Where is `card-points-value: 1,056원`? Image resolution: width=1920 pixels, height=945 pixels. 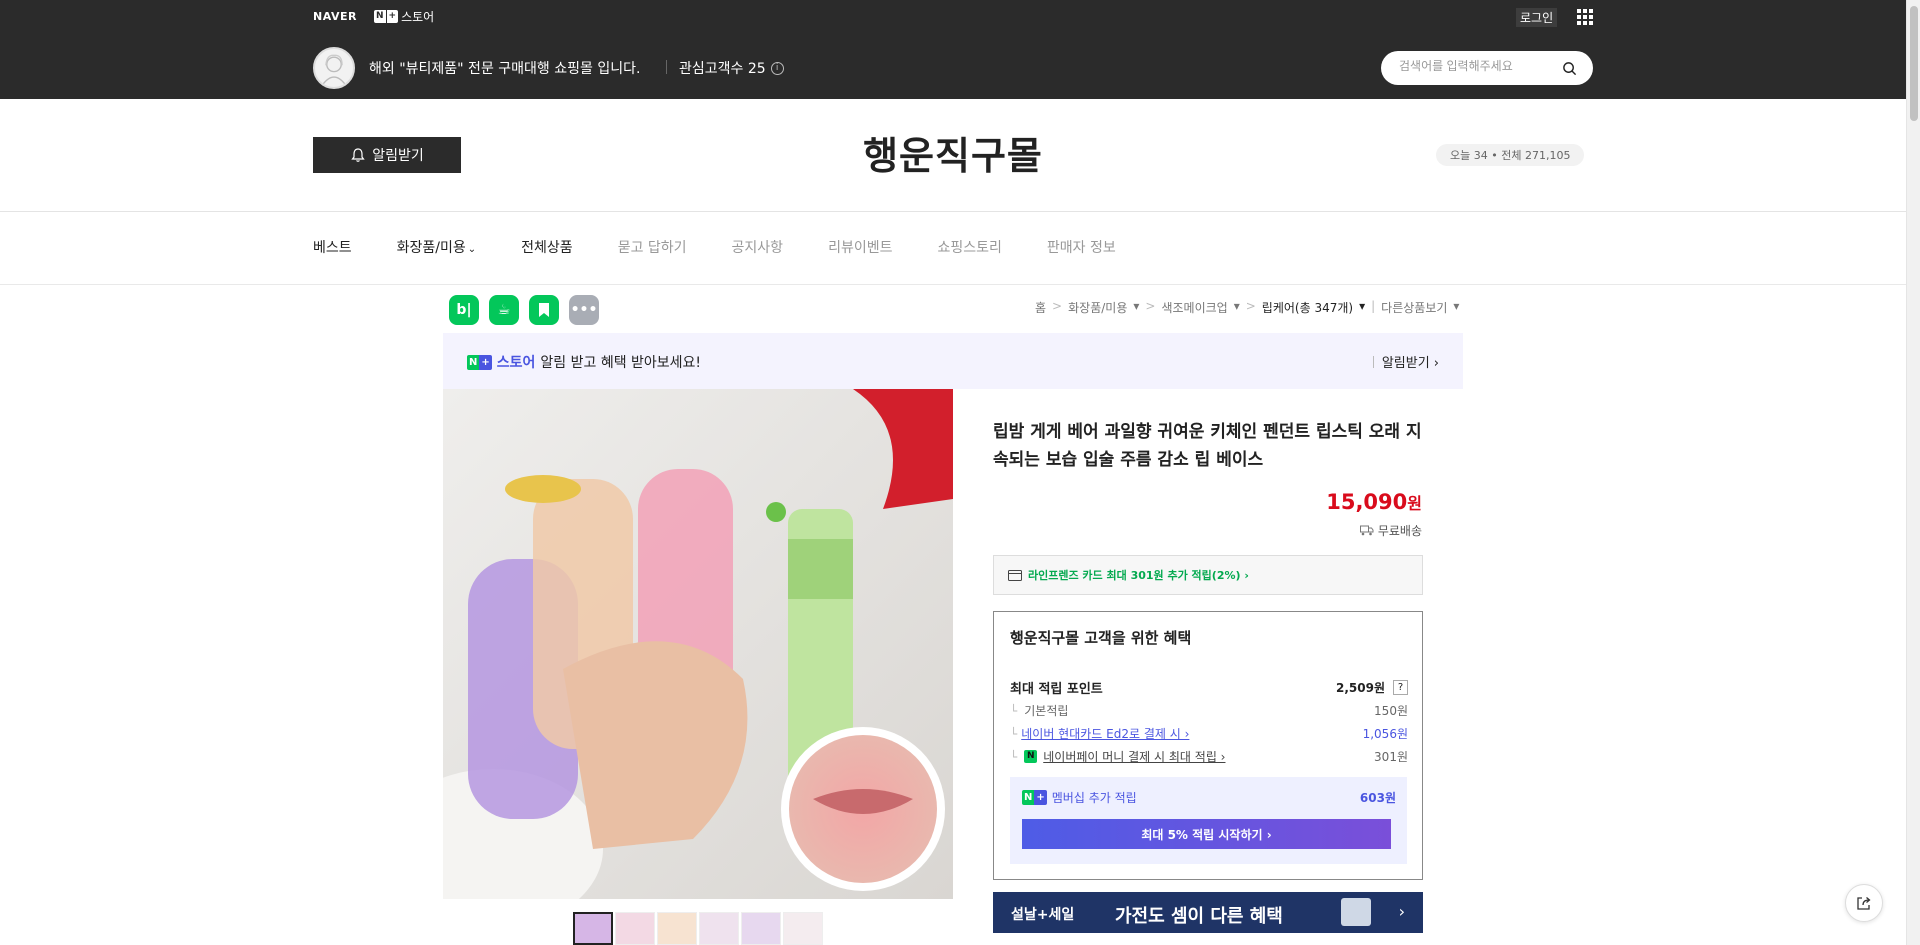
card-points-value: 1,056원 is located at coordinates (1385, 734).